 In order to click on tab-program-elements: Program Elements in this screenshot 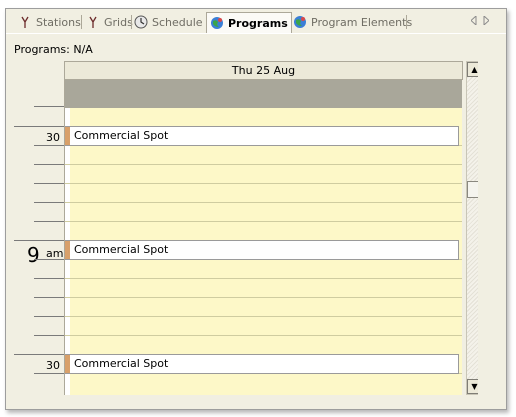, I will do `click(352, 22)`.